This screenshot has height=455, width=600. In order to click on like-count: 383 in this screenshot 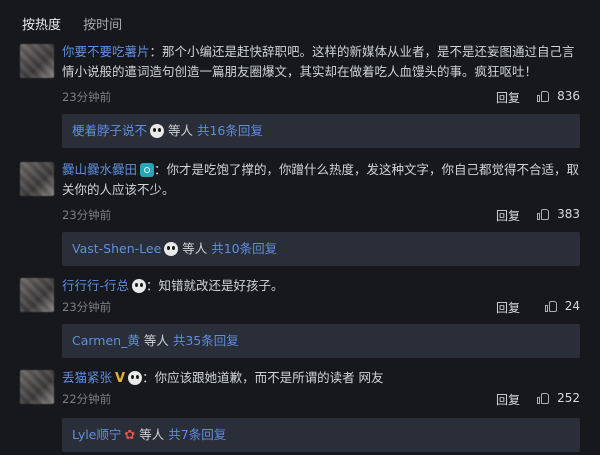, I will do `click(568, 214)`.